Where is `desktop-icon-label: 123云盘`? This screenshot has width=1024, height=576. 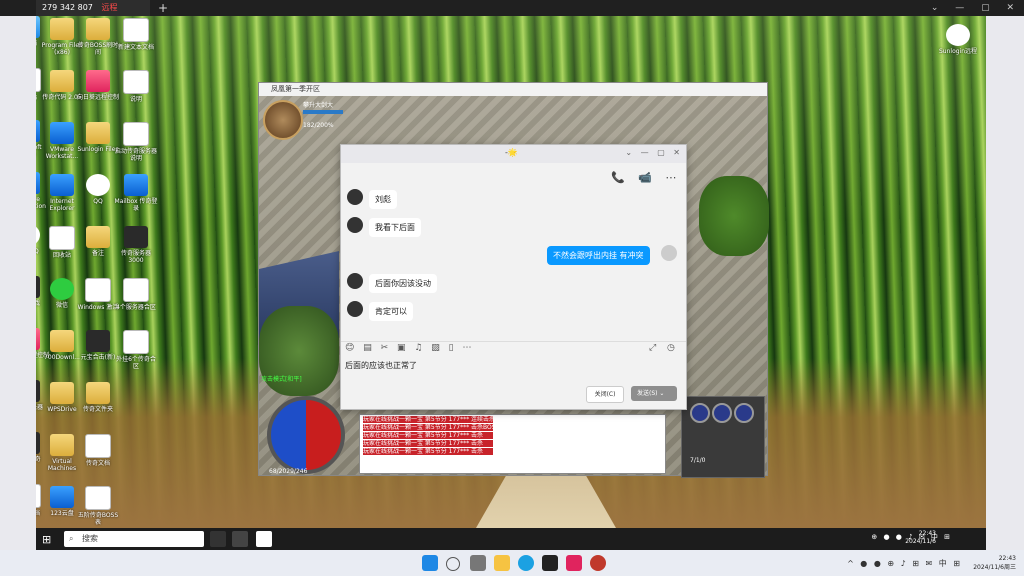 desktop-icon-label: 123云盘 is located at coordinates (62, 513).